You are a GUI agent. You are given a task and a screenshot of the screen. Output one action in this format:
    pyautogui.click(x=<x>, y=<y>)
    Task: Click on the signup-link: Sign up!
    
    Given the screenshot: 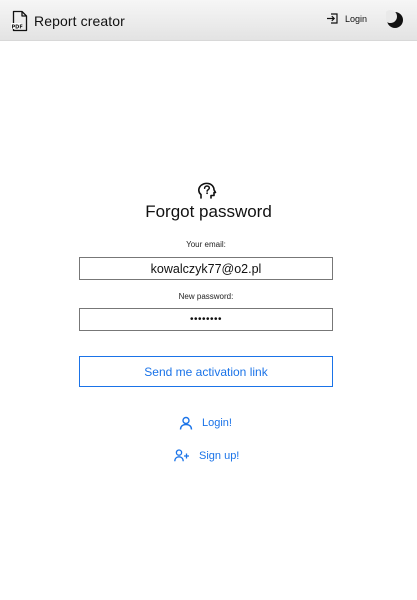 What is the action you would take?
    pyautogui.click(x=206, y=455)
    